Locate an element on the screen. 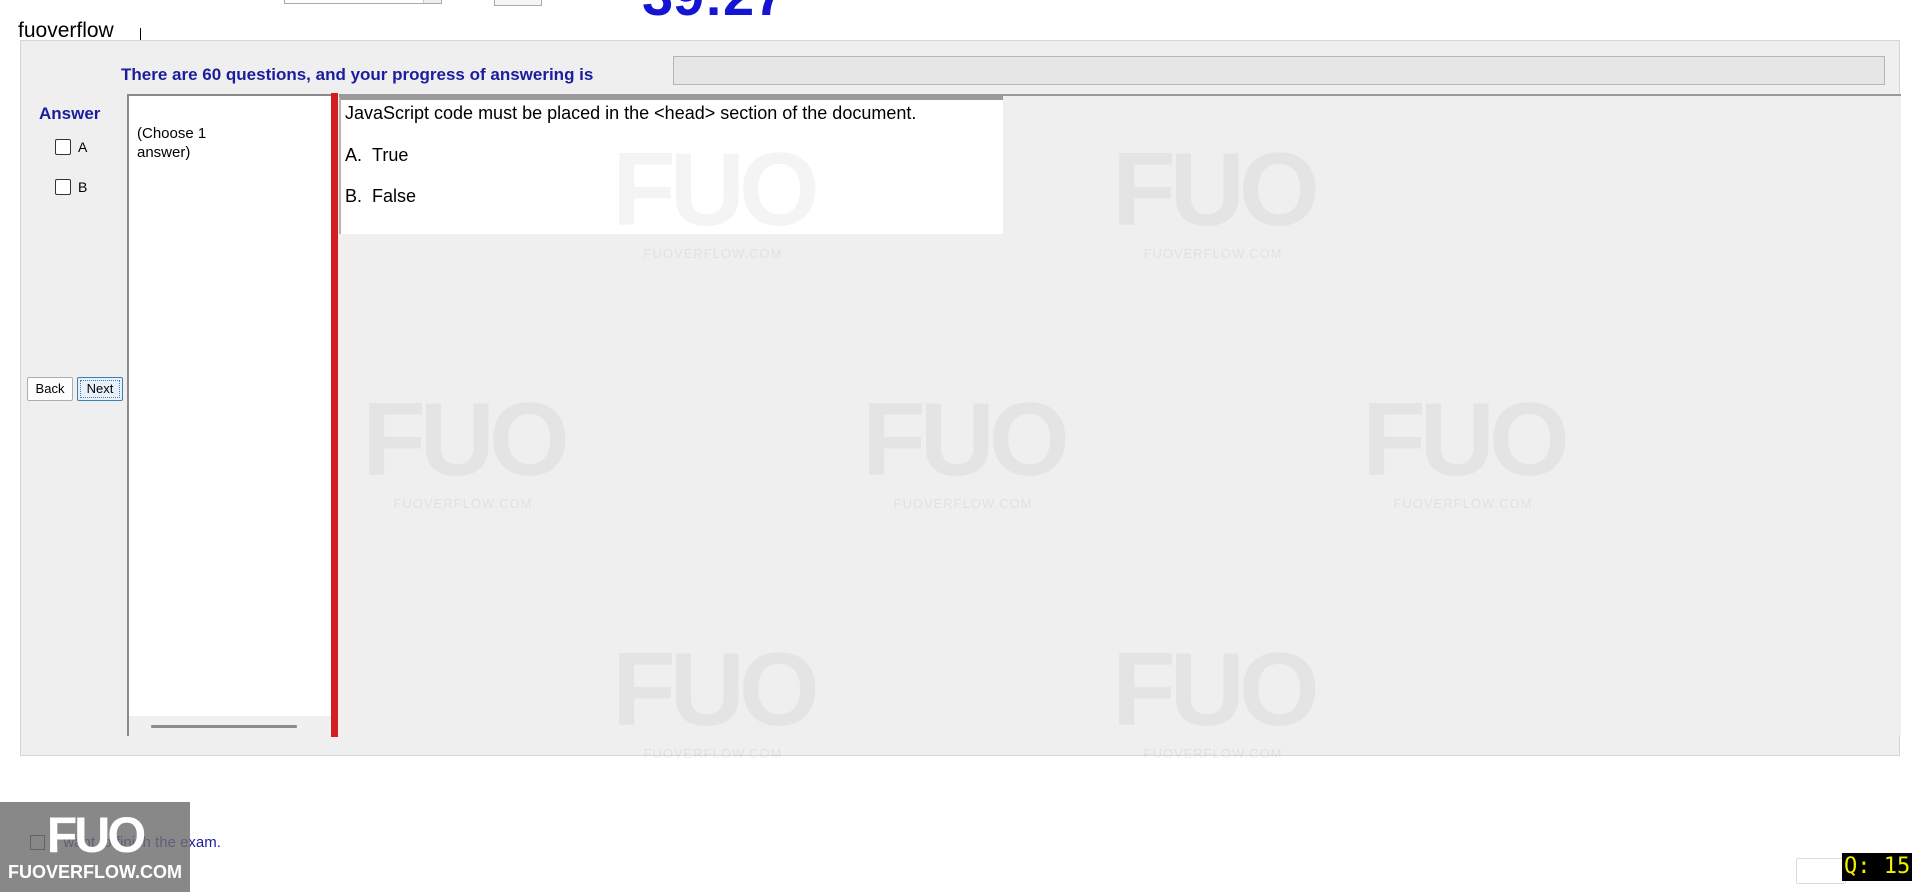  horizontal-scrollbar is located at coordinates (231, 726).